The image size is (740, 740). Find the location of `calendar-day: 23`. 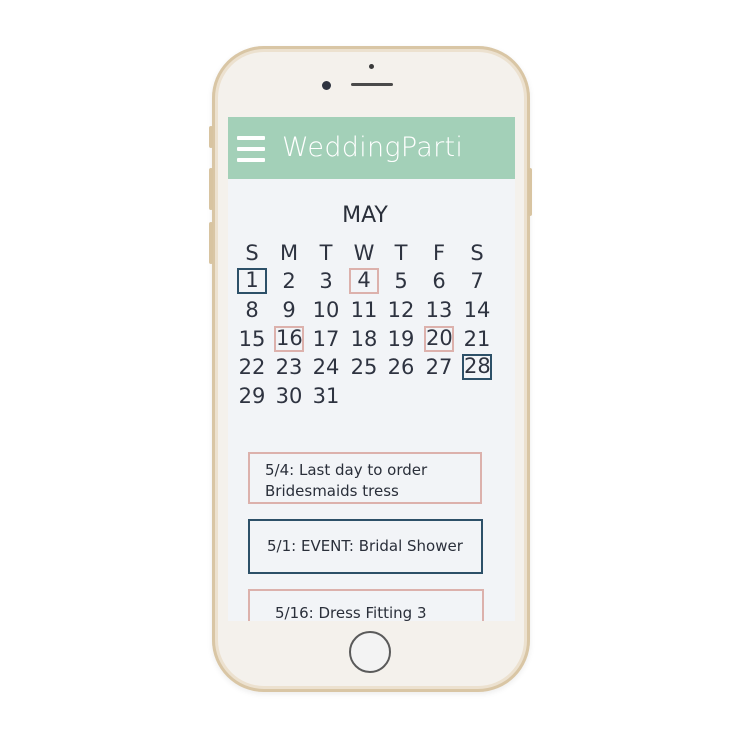

calendar-day: 23 is located at coordinates (289, 367).